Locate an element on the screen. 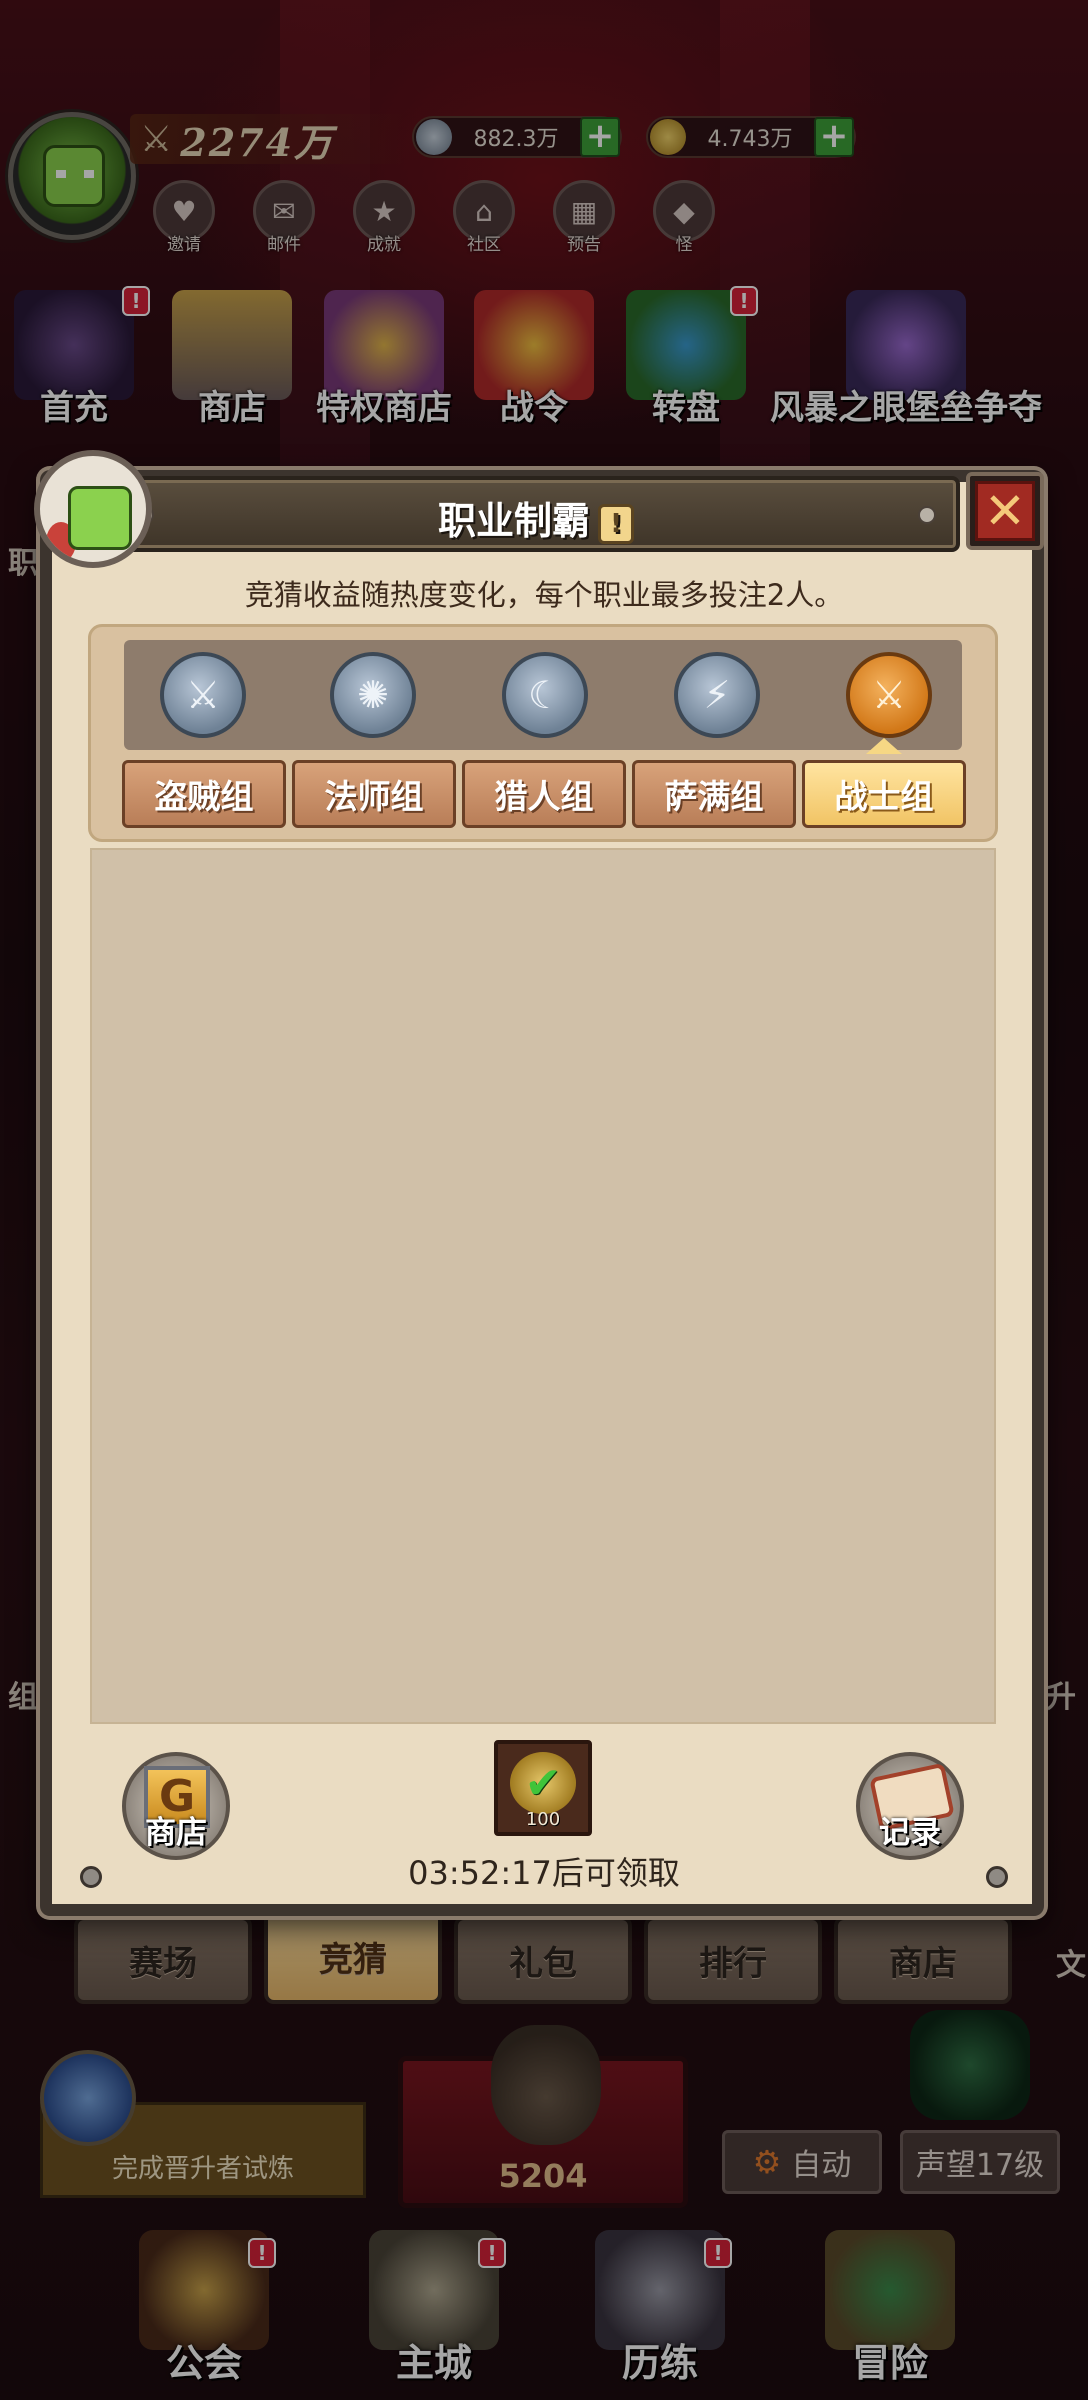 The width and height of the screenshot is (1088, 2400). reward-claim-box: ✔ 100 is located at coordinates (543, 1788).